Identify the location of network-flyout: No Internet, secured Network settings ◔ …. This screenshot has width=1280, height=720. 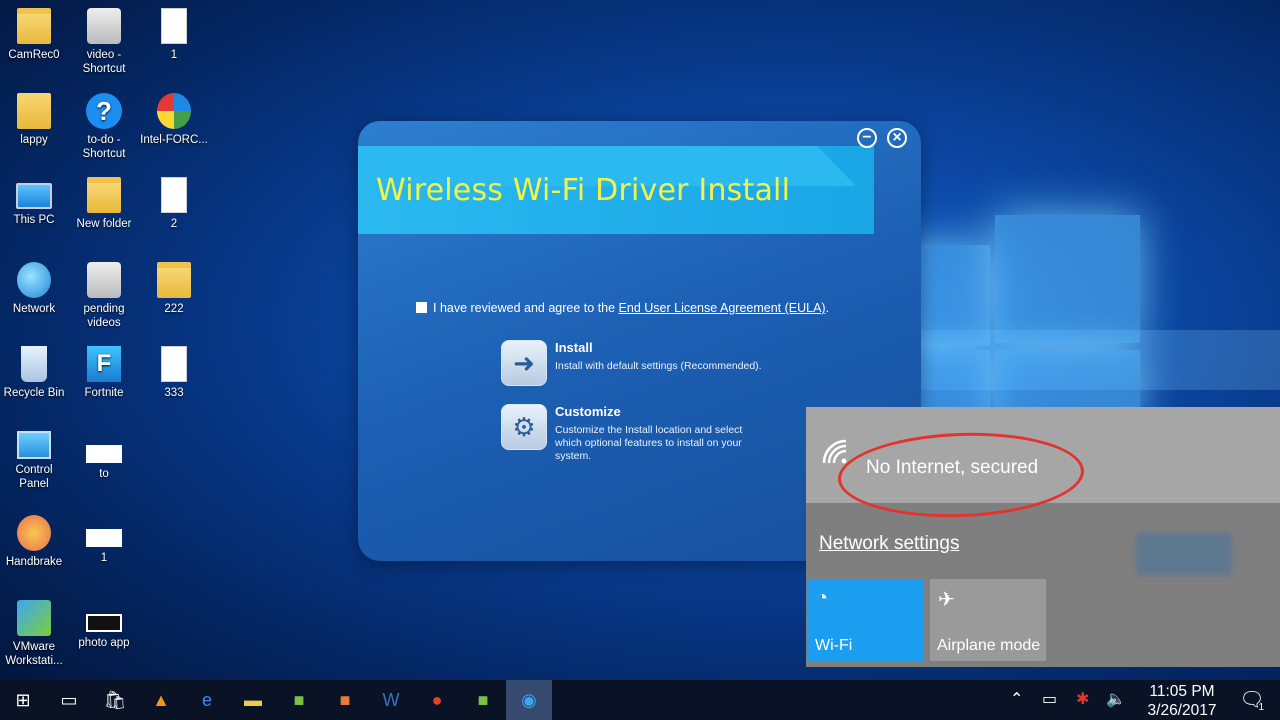
(1043, 537).